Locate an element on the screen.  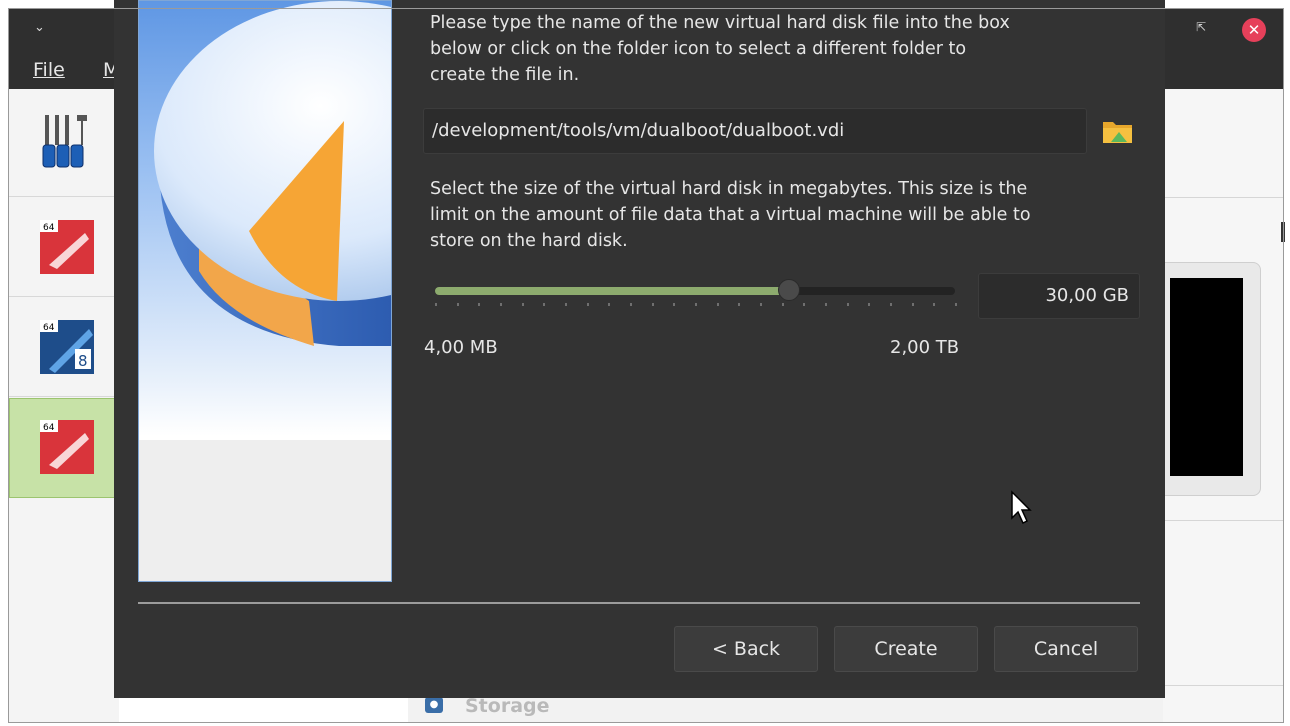
scrollbar is located at coordinates (1283, 232).